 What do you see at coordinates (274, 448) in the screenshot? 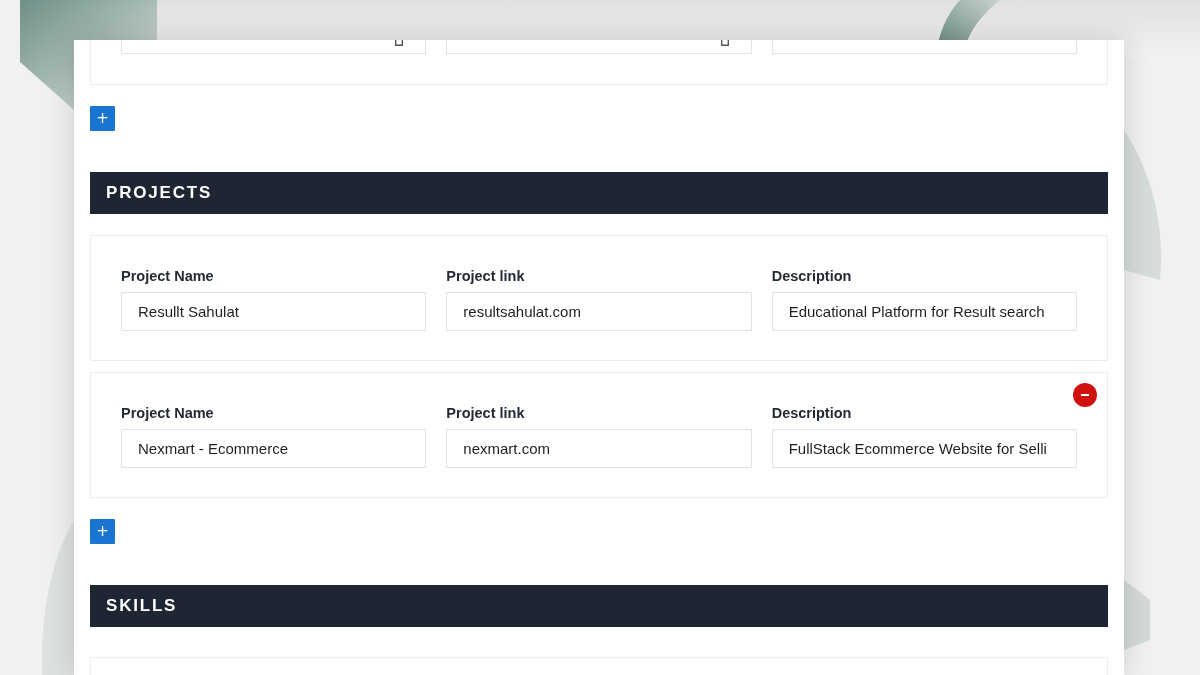
I see `text-field: Nexmart - Ecommerce` at bounding box center [274, 448].